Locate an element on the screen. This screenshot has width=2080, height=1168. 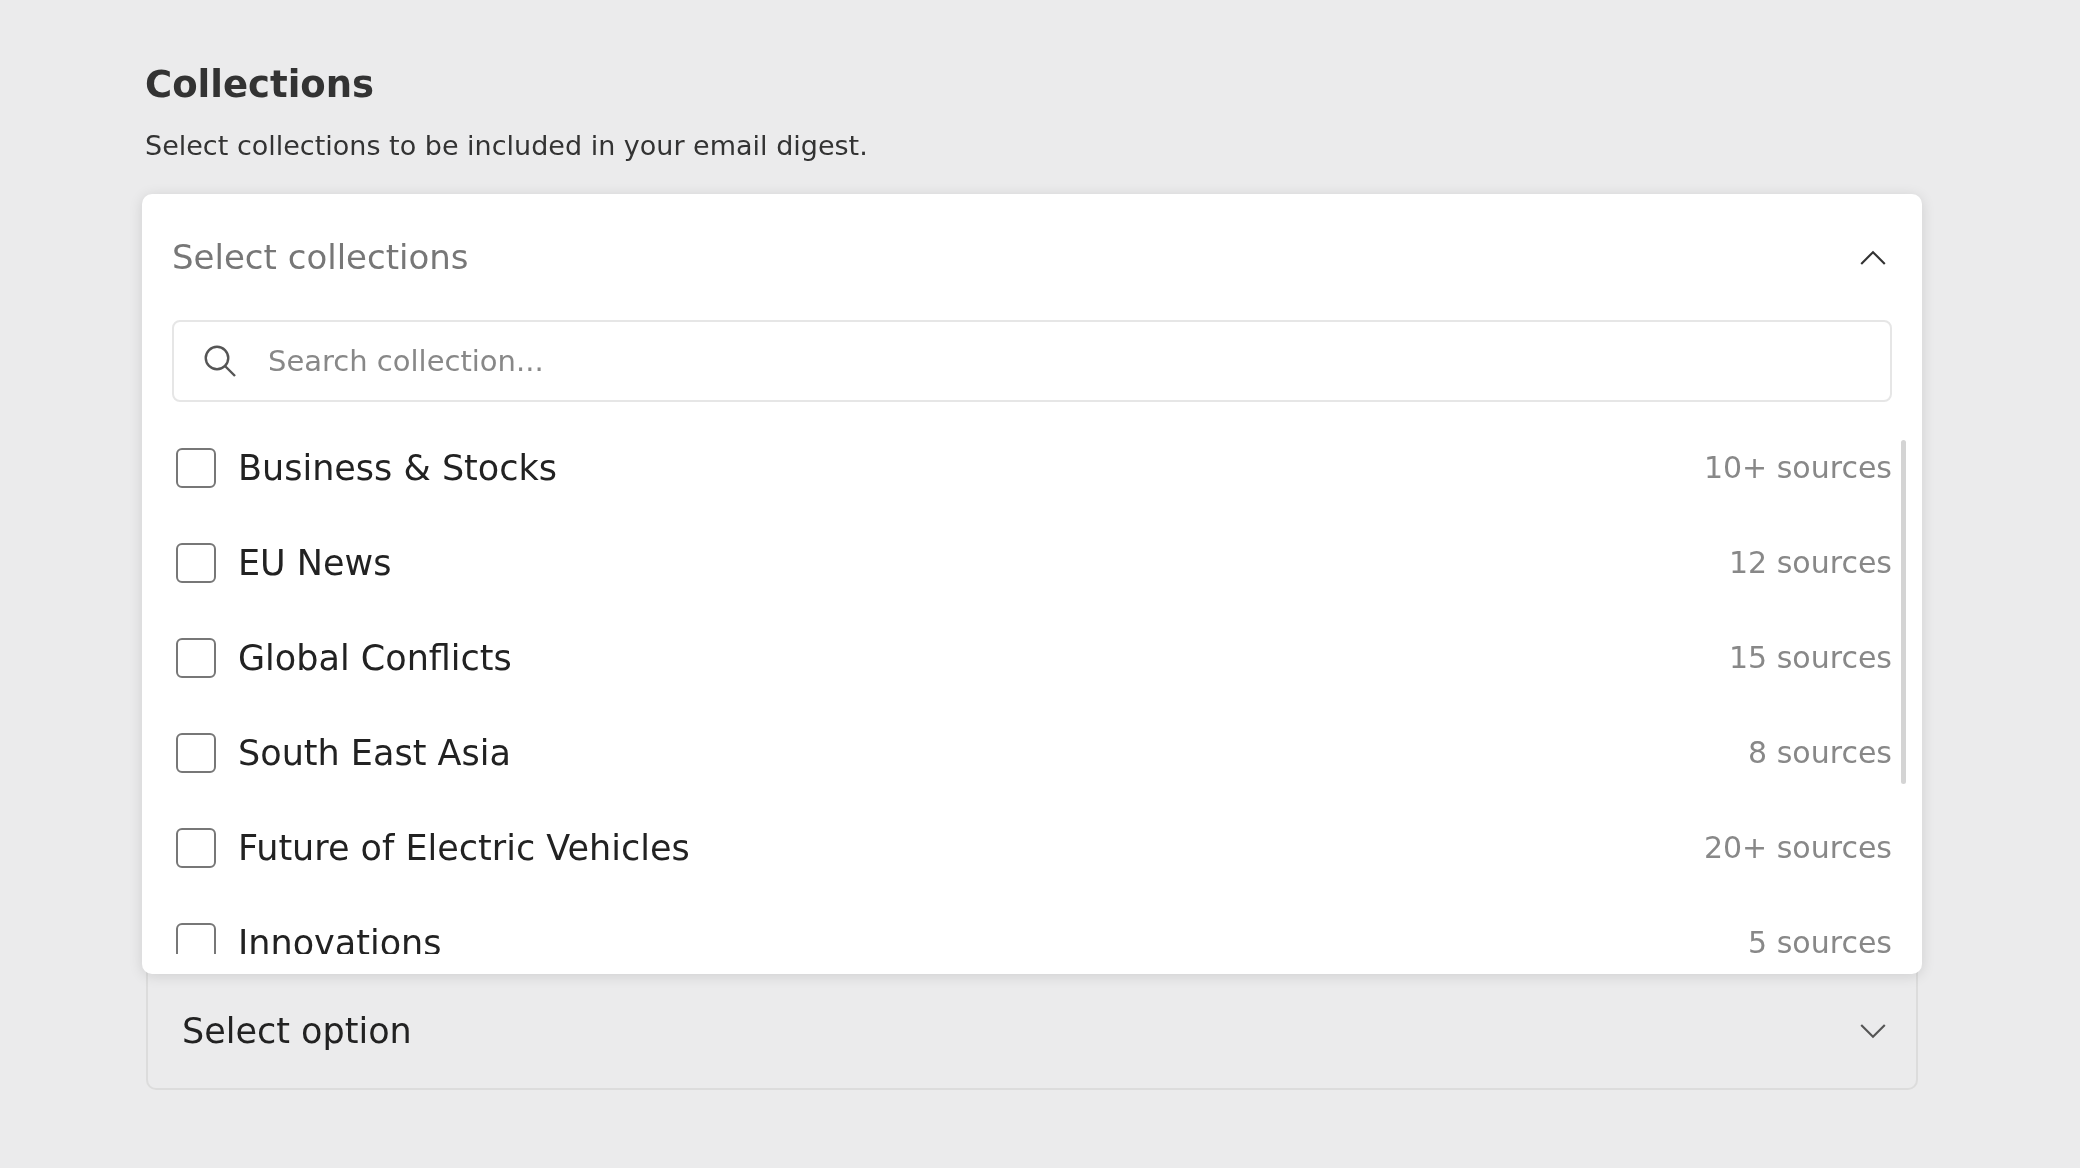
collection-label: Future of Electric Vehicles is located at coordinates (464, 847).